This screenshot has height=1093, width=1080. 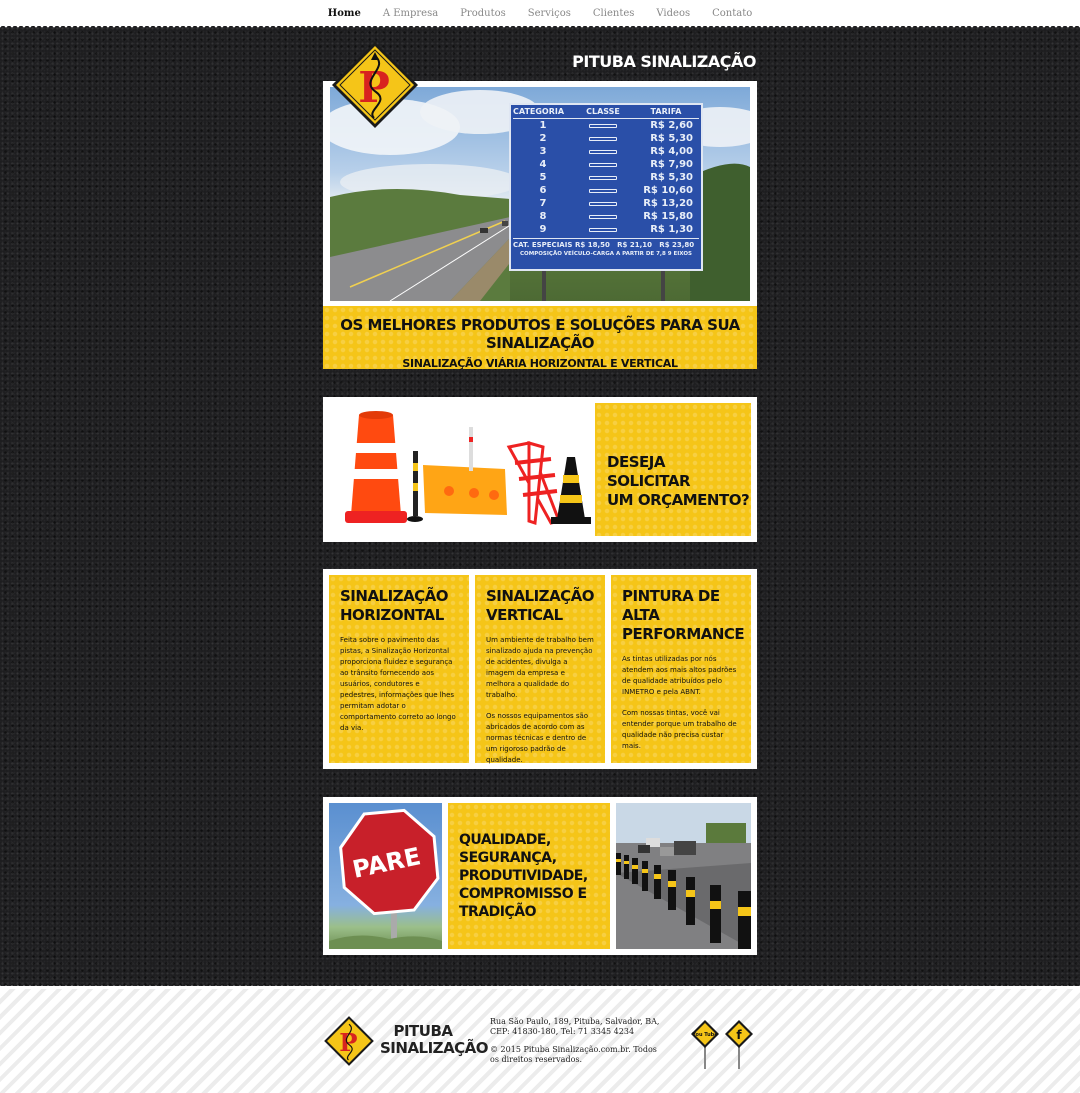 What do you see at coordinates (543, 245) in the screenshot?
I see `toll-especiais-label: CAT. ESPECIAIS` at bounding box center [543, 245].